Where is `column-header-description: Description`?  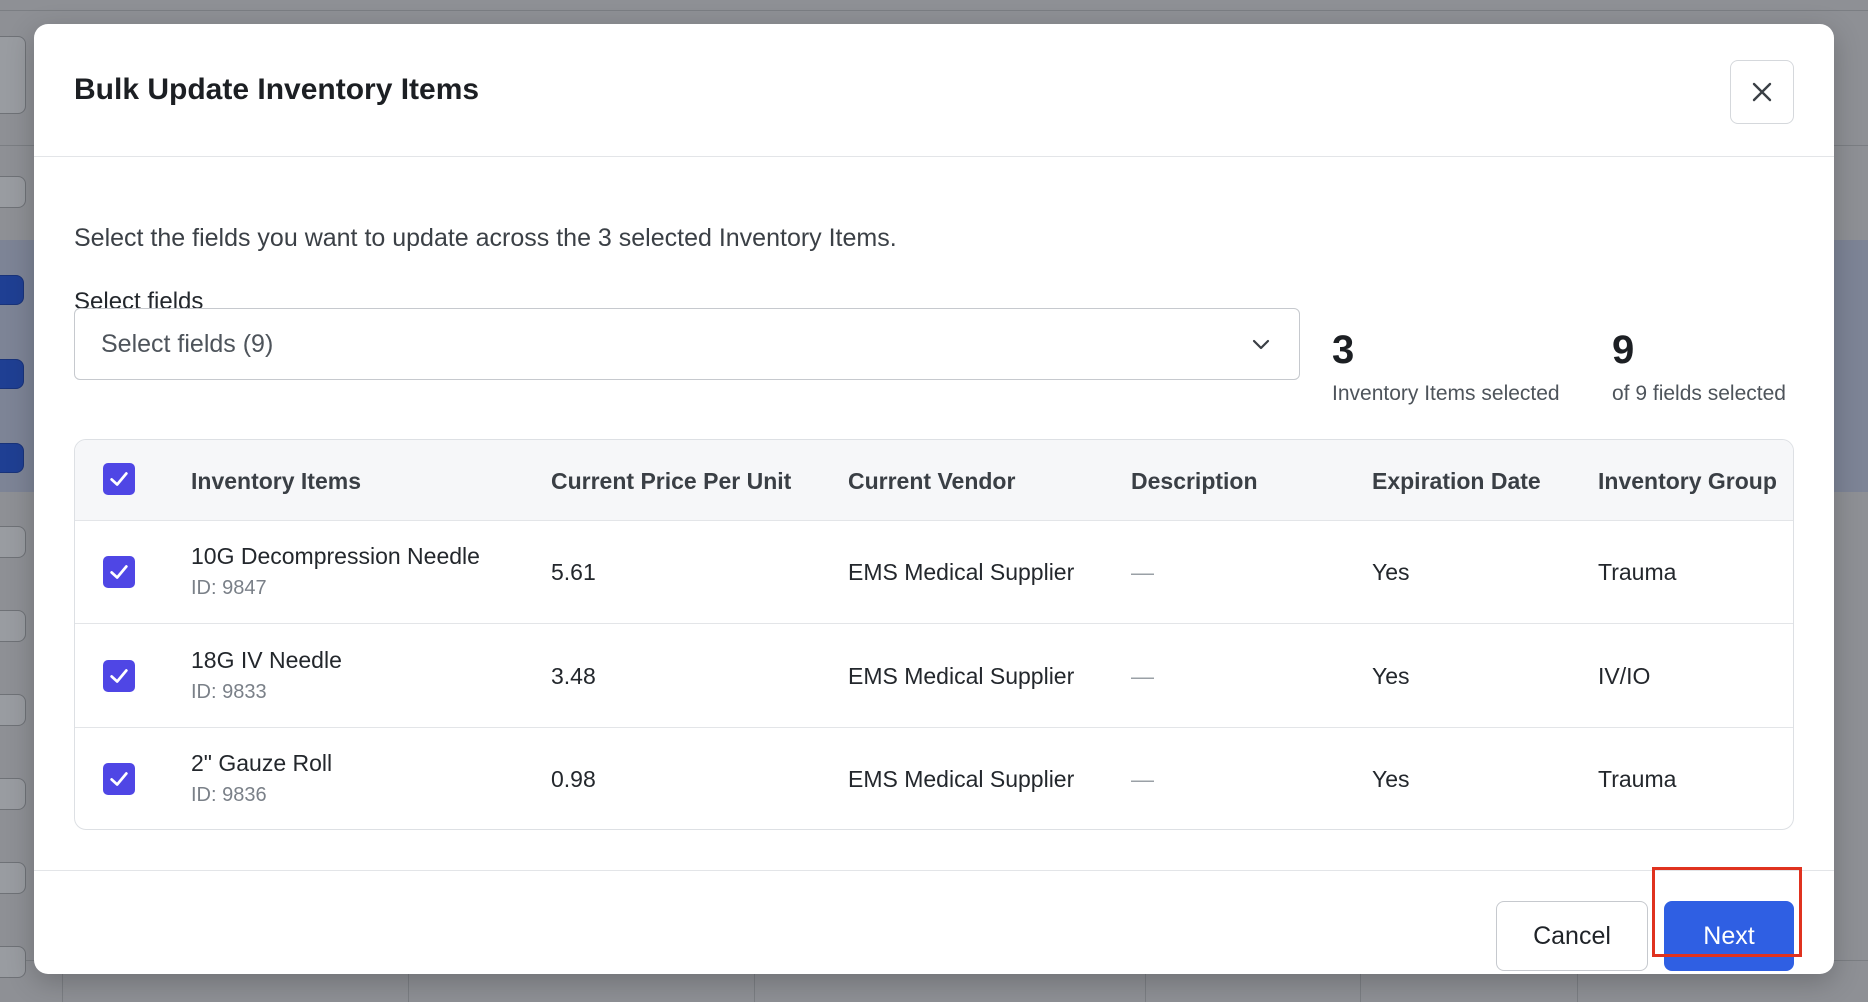 column-header-description: Description is located at coordinates (1194, 481).